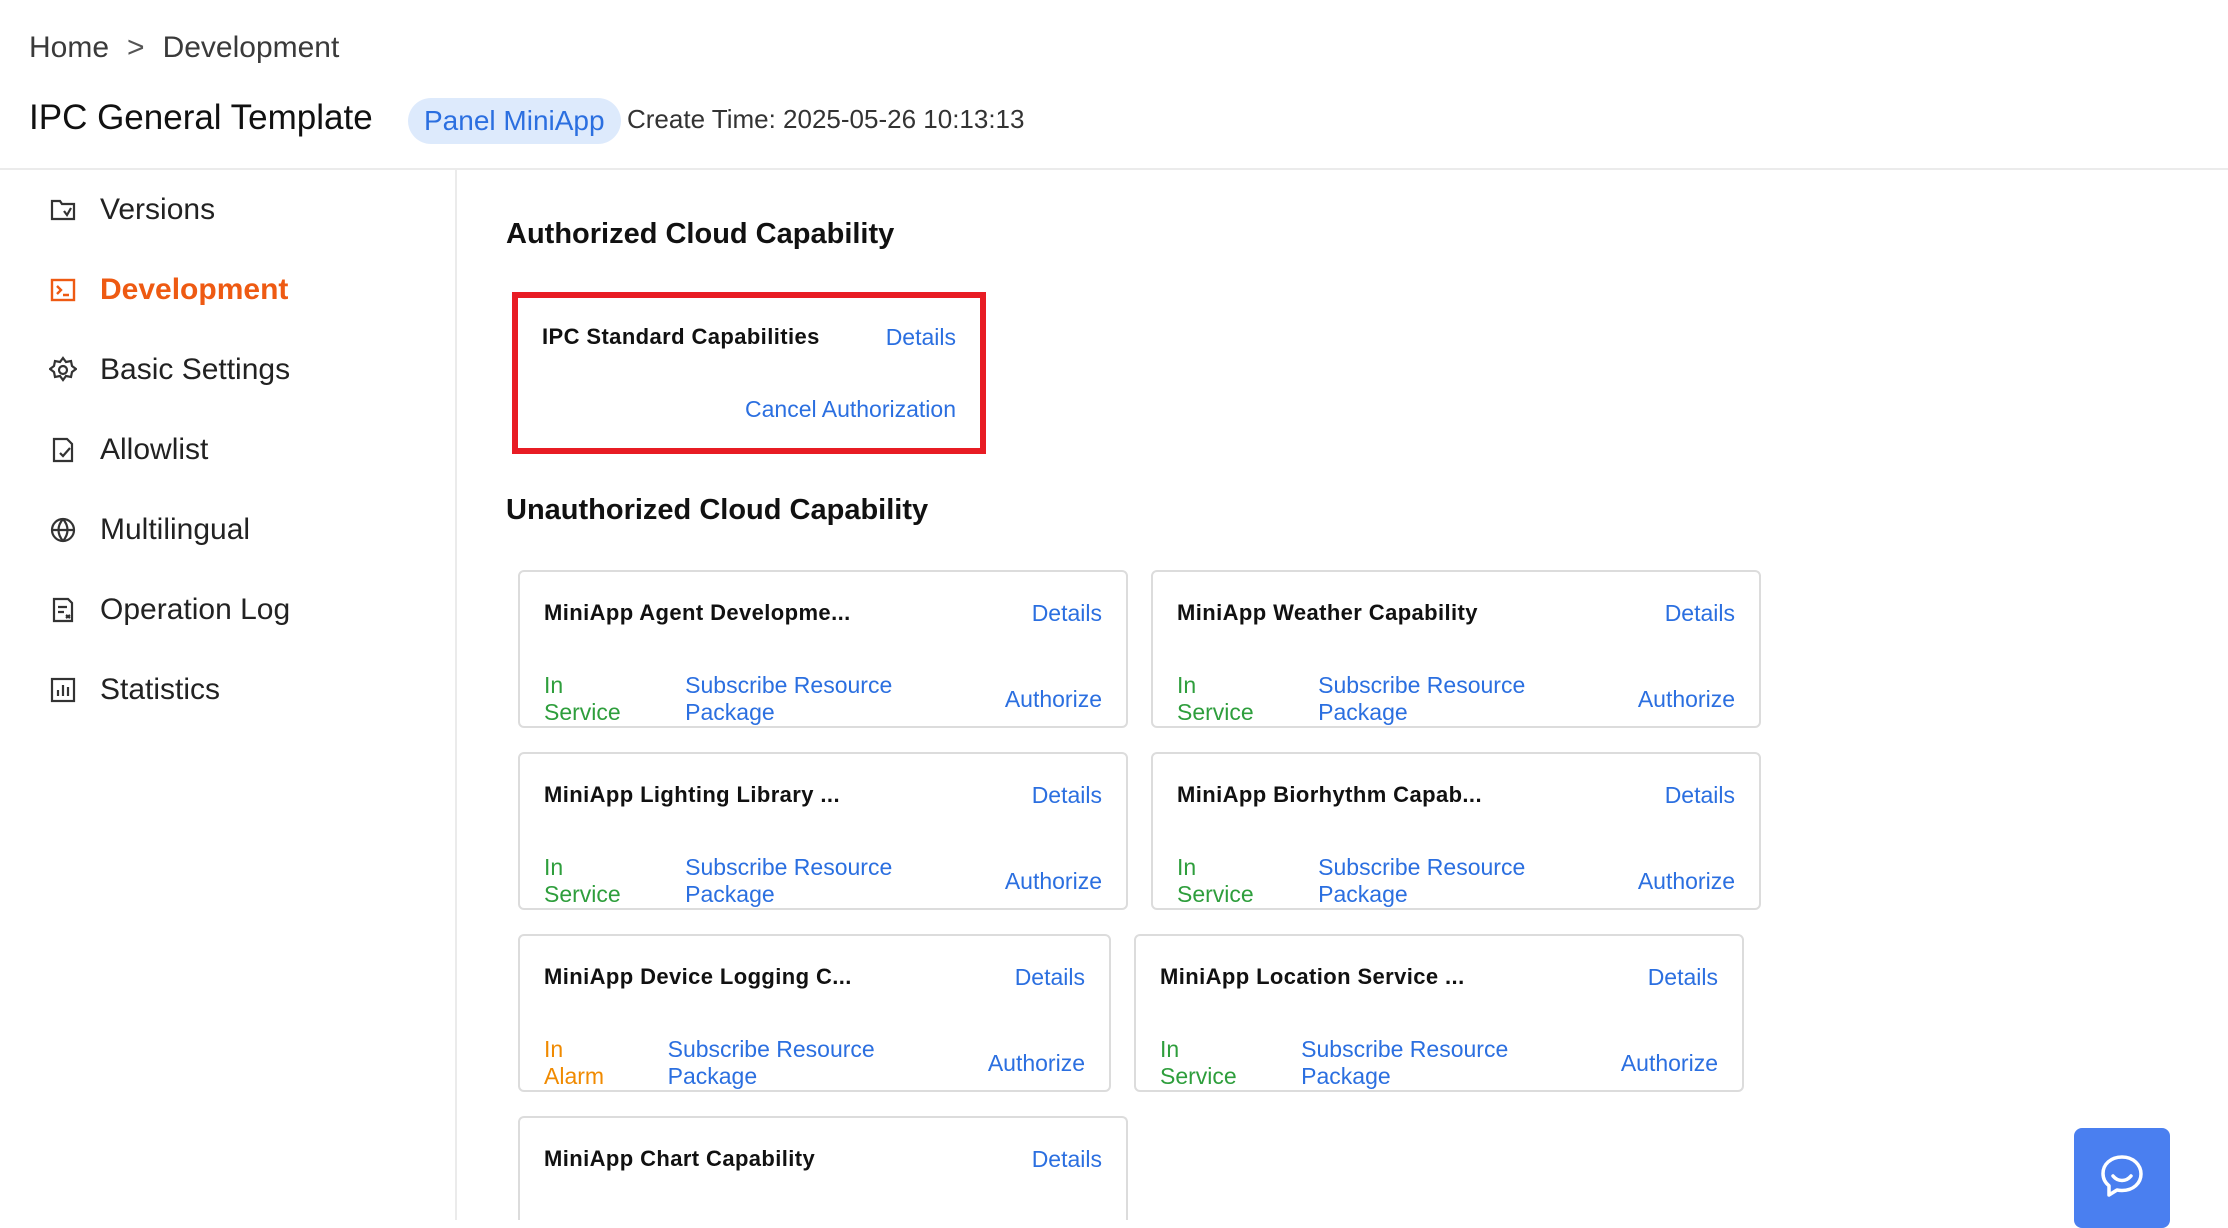 The width and height of the screenshot is (2228, 1228). I want to click on sidebar-item-label: Statistics, so click(160, 689).